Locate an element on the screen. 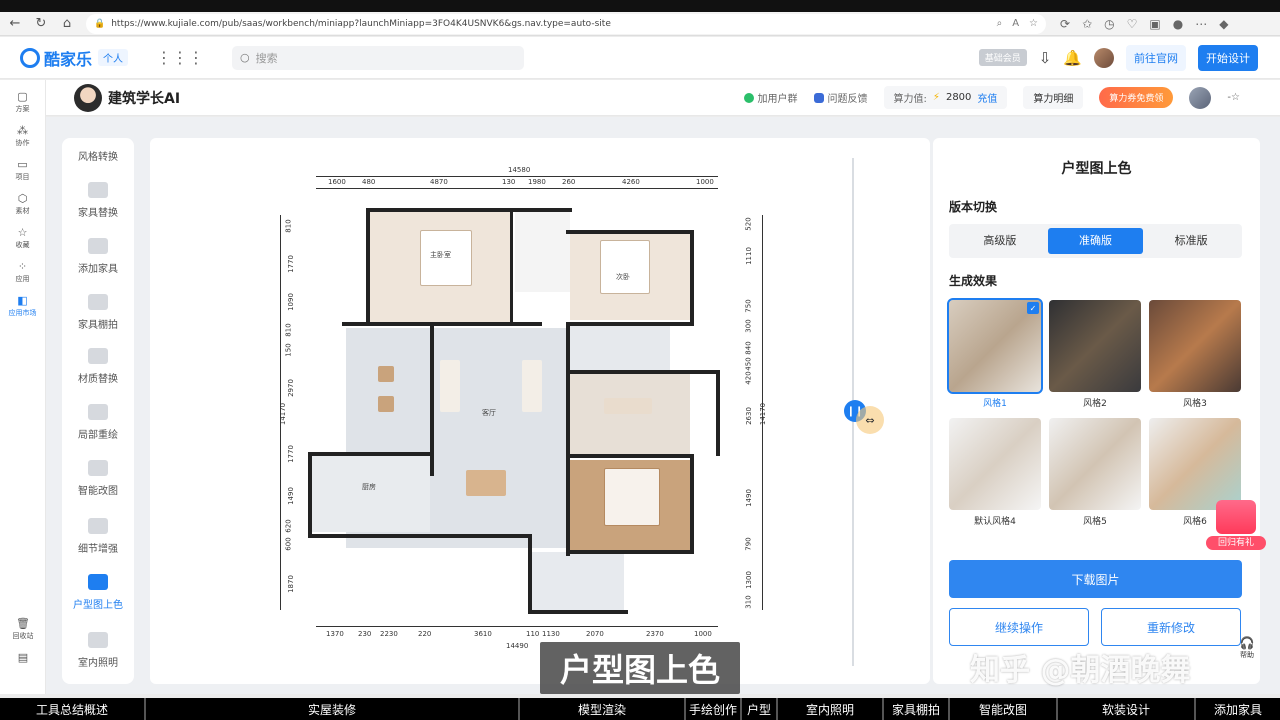 This screenshot has width=1280, height=720. chapter-5: 室内照明 is located at coordinates (831, 709).